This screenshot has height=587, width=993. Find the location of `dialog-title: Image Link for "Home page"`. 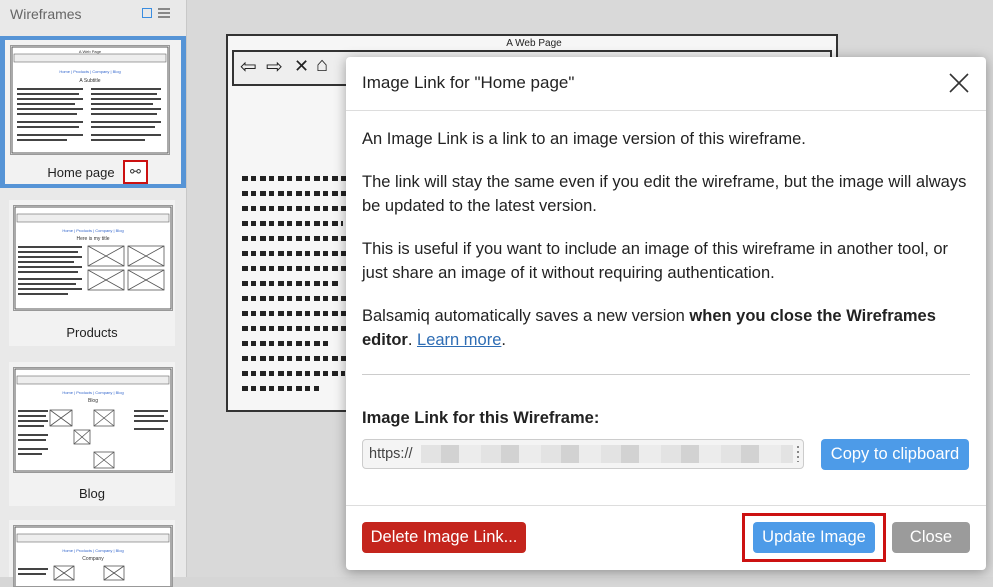

dialog-title: Image Link for "Home page" is located at coordinates (468, 82).